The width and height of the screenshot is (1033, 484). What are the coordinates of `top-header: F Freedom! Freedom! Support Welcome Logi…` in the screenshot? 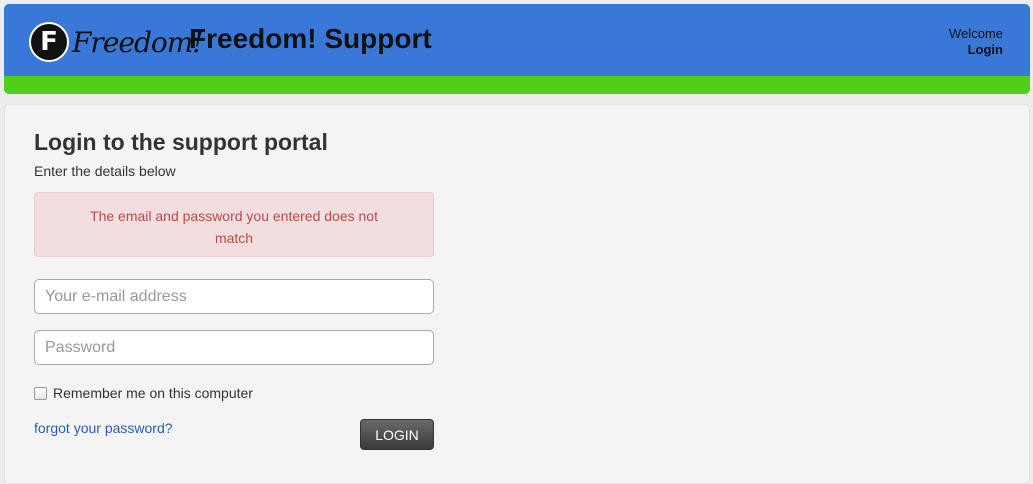 It's located at (517, 40).